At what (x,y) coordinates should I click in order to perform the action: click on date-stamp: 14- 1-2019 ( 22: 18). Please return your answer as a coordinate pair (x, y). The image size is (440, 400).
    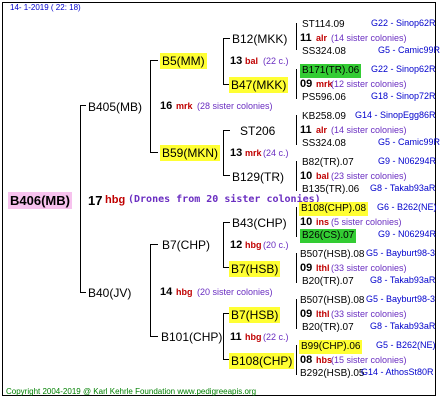
    Looking at the image, I should click on (45, 7).